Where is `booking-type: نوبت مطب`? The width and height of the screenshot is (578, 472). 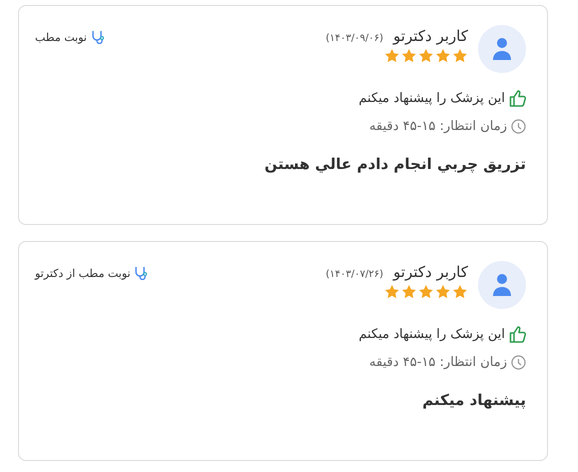 booking-type: نوبت مطب is located at coordinates (61, 37).